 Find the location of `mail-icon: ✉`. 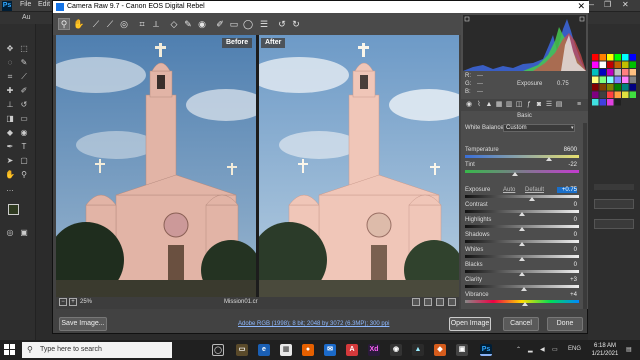

mail-icon: ✉ is located at coordinates (330, 350).